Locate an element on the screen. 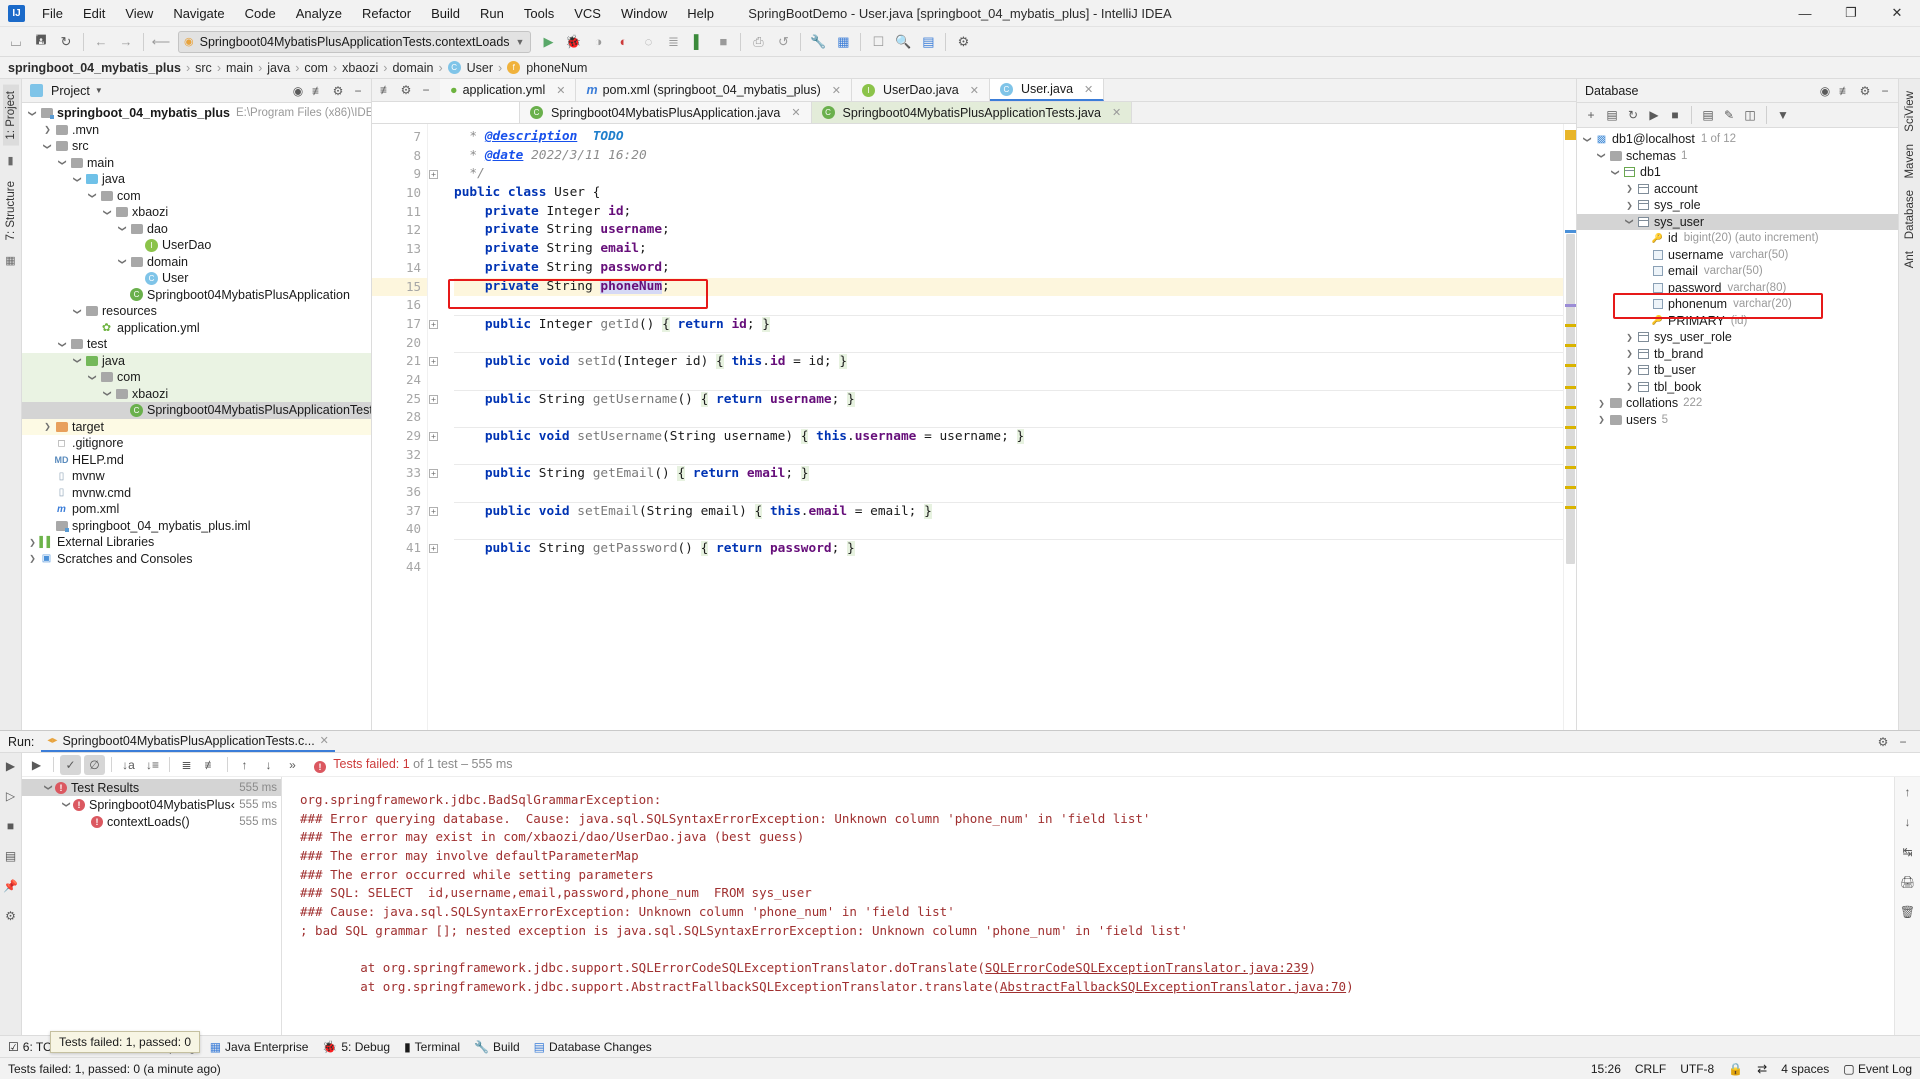 This screenshot has height=1079, width=1920. menu-vcs: VCS is located at coordinates (587, 13).